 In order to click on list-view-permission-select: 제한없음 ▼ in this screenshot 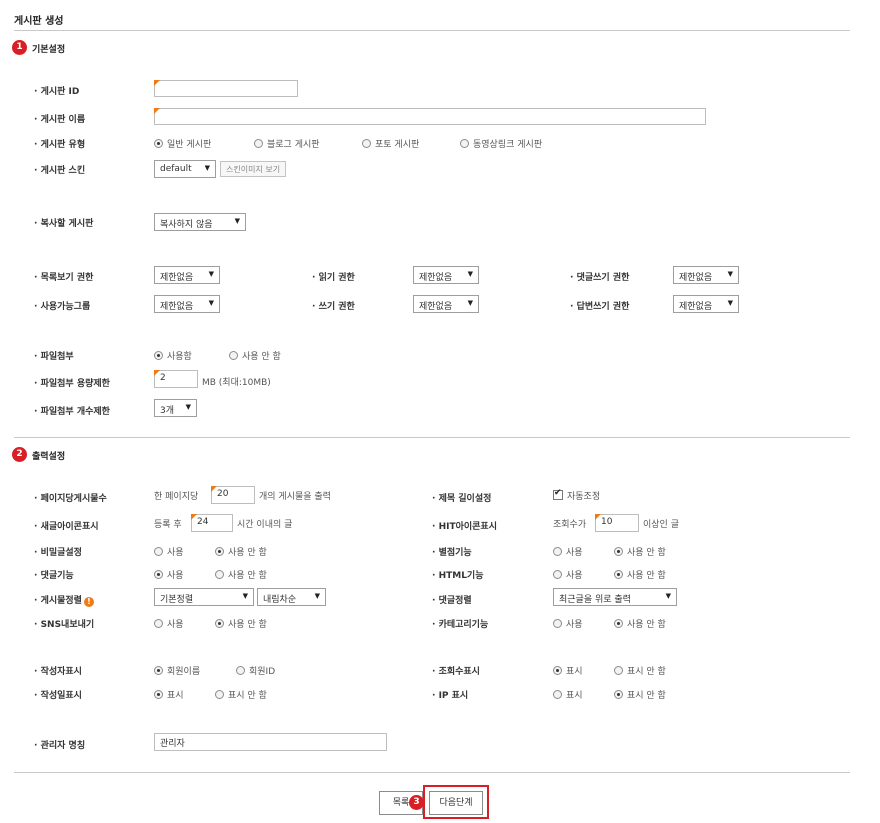, I will do `click(187, 275)`.